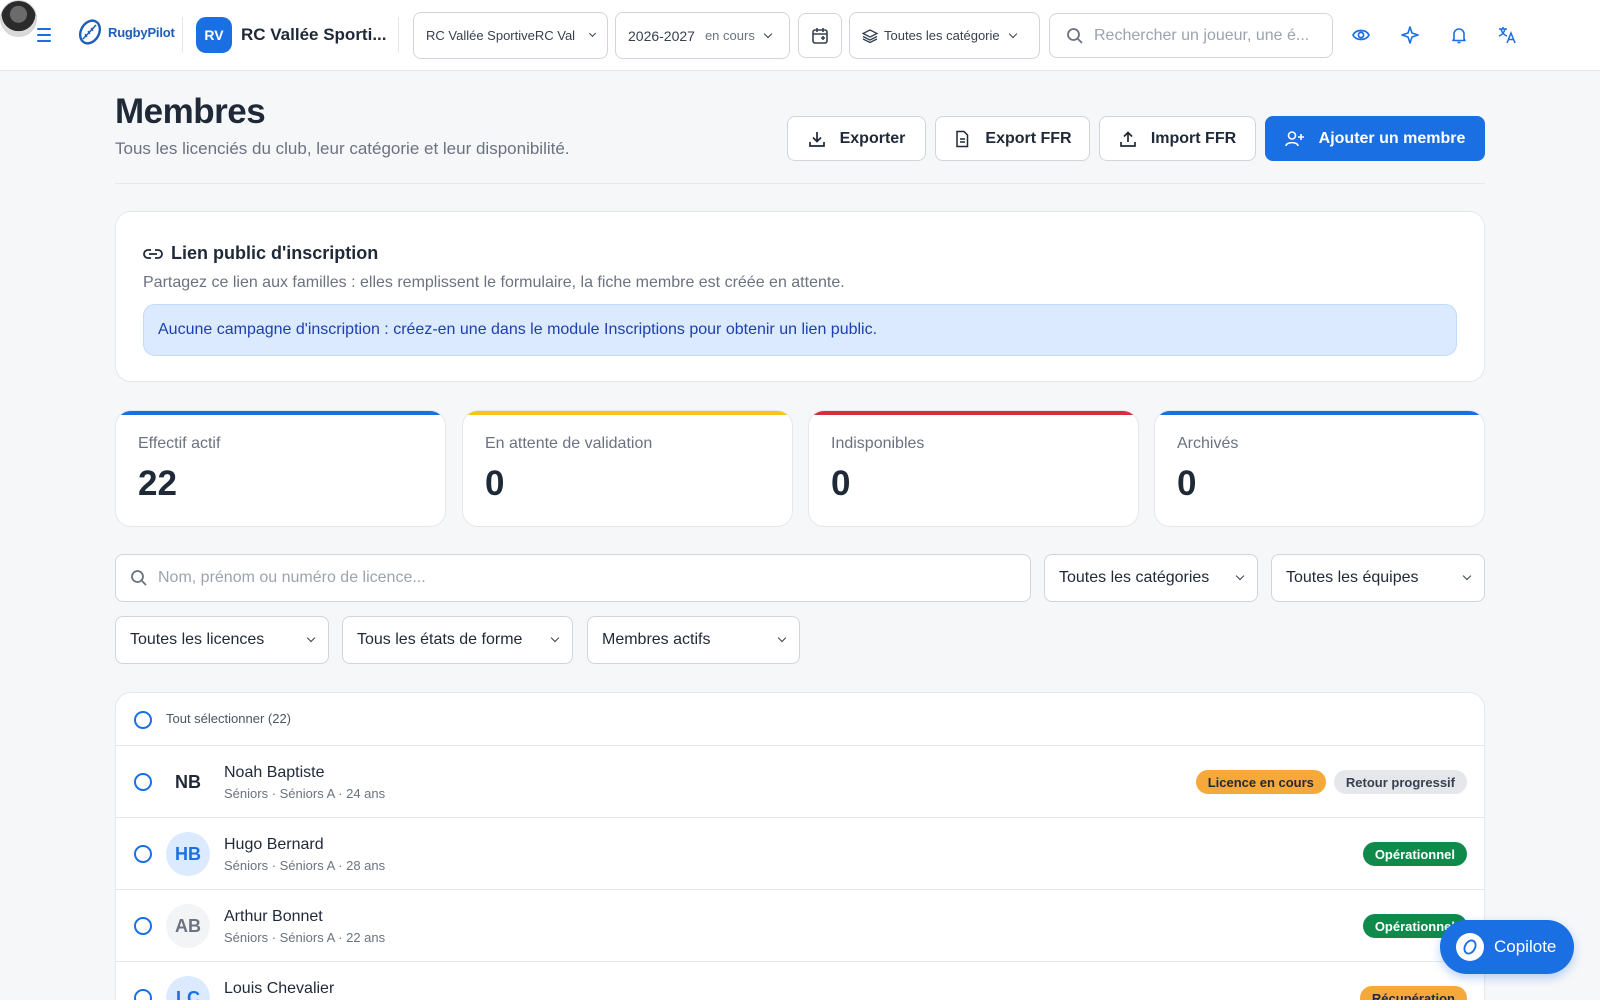 This screenshot has height=1000, width=1600. I want to click on public-link-heading: Lien public d'inscription, so click(260, 253).